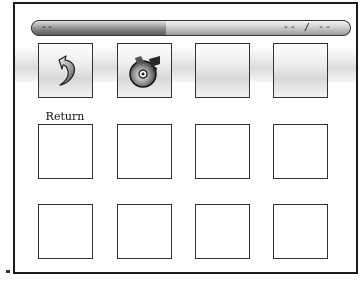 The width and height of the screenshot is (363, 282). I want to click on return-arrow-icon, so click(65, 70).